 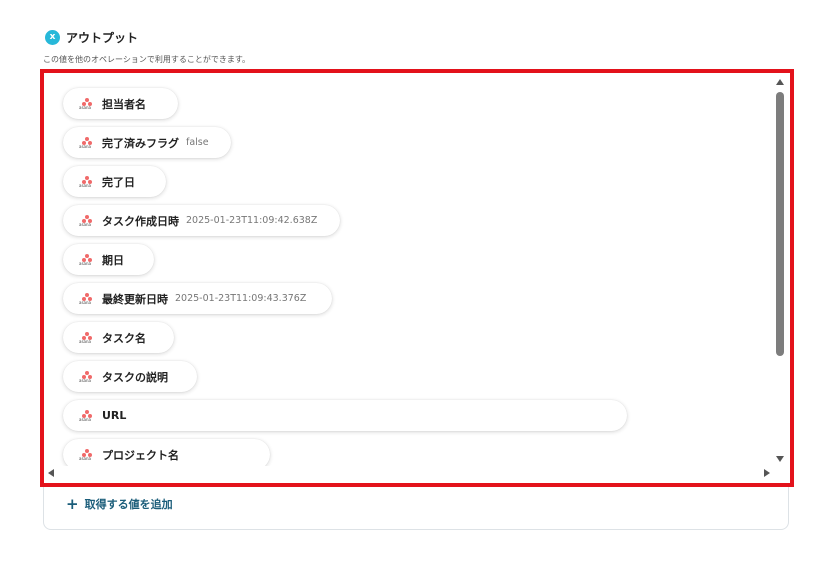 I want to click on output-item-due-date: asana 期日, so click(x=108, y=259).